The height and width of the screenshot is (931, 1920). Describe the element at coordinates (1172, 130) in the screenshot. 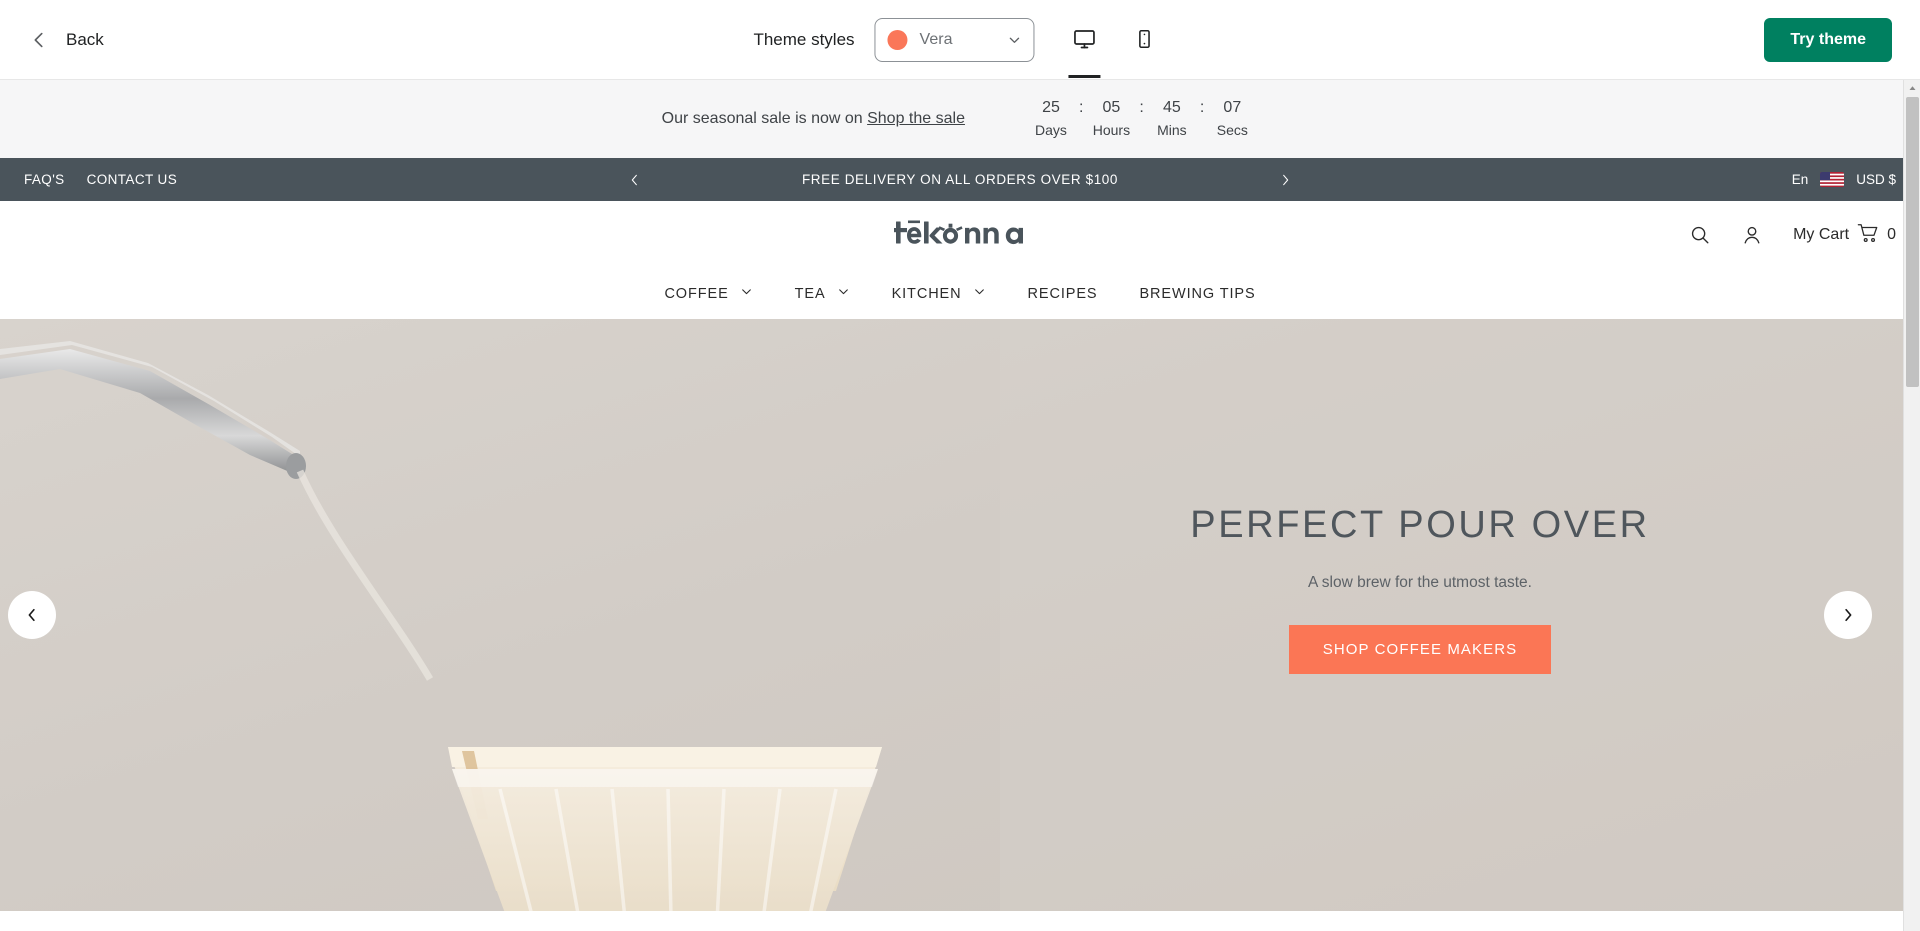

I see `countdown-mins-label: Mins` at that location.